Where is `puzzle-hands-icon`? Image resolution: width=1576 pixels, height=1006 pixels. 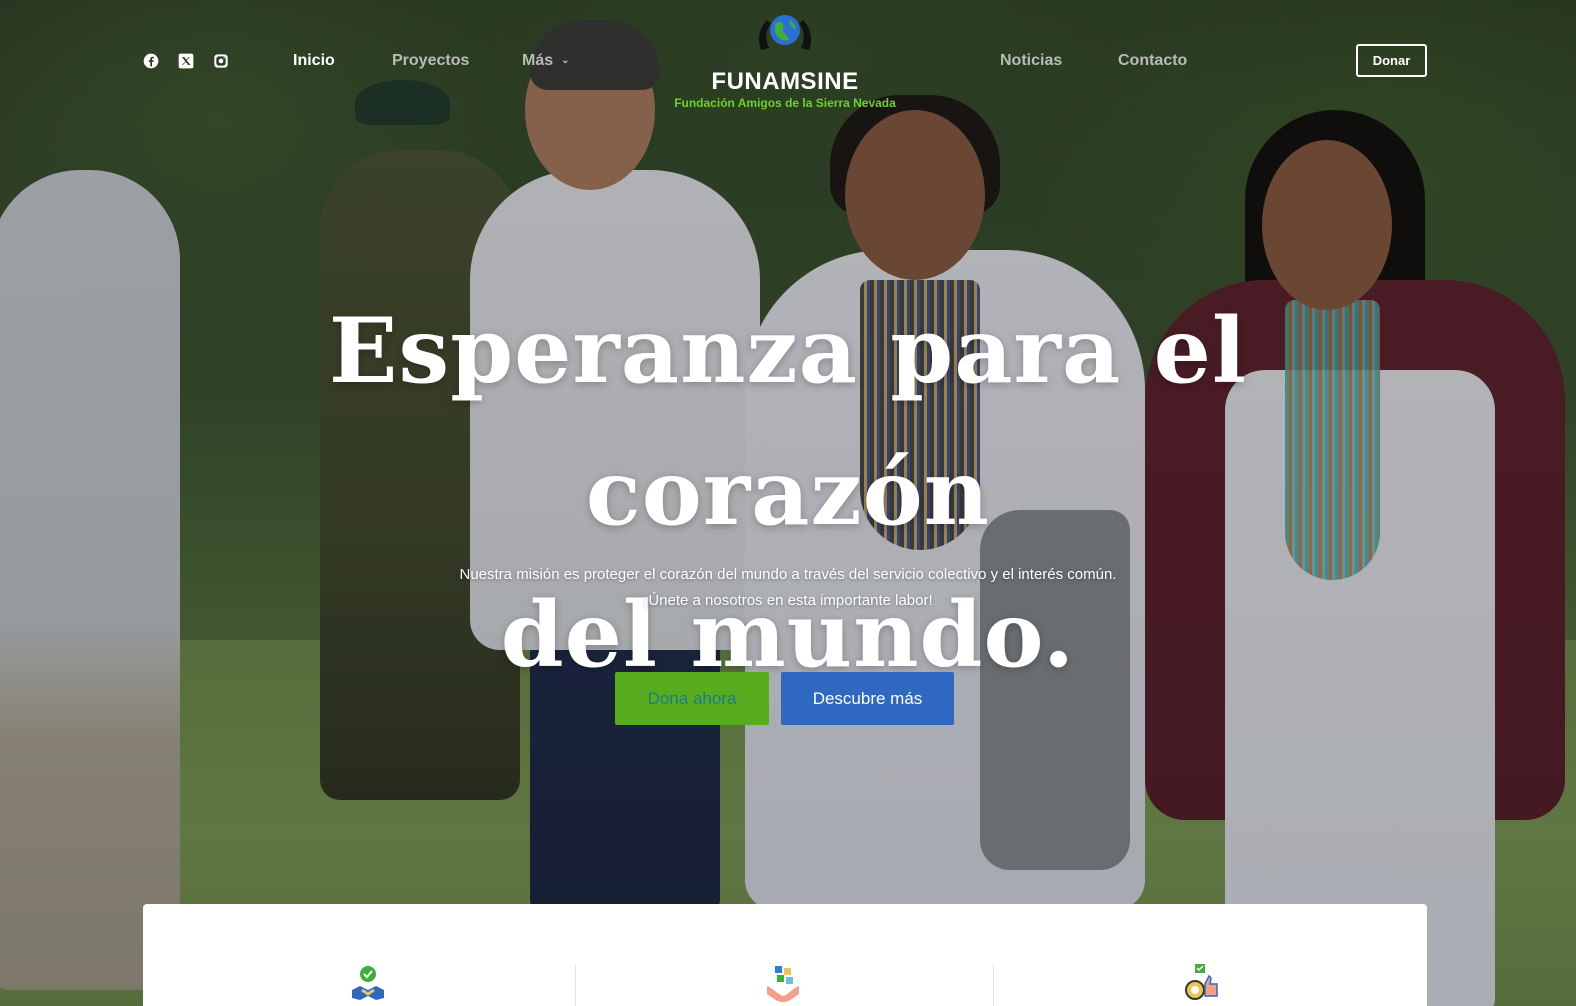
puzzle-hands-icon is located at coordinates (783, 984).